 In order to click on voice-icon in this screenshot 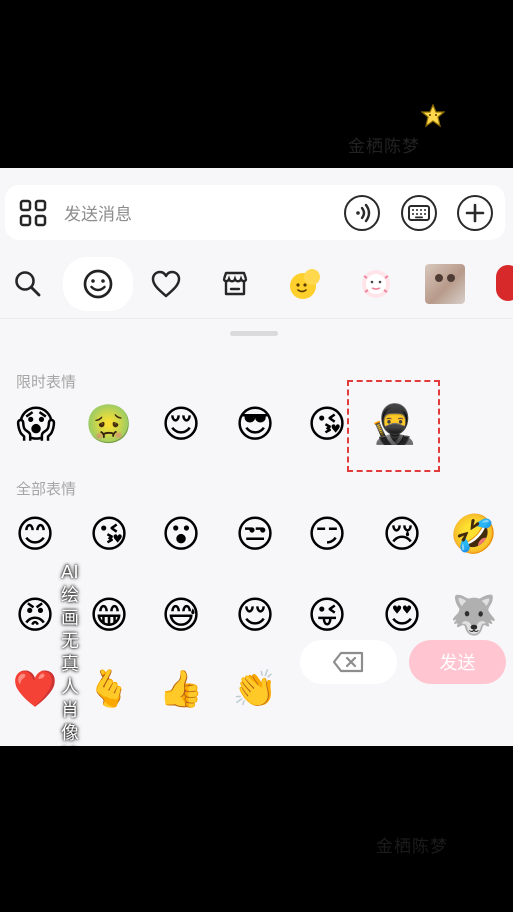, I will do `click(362, 213)`.